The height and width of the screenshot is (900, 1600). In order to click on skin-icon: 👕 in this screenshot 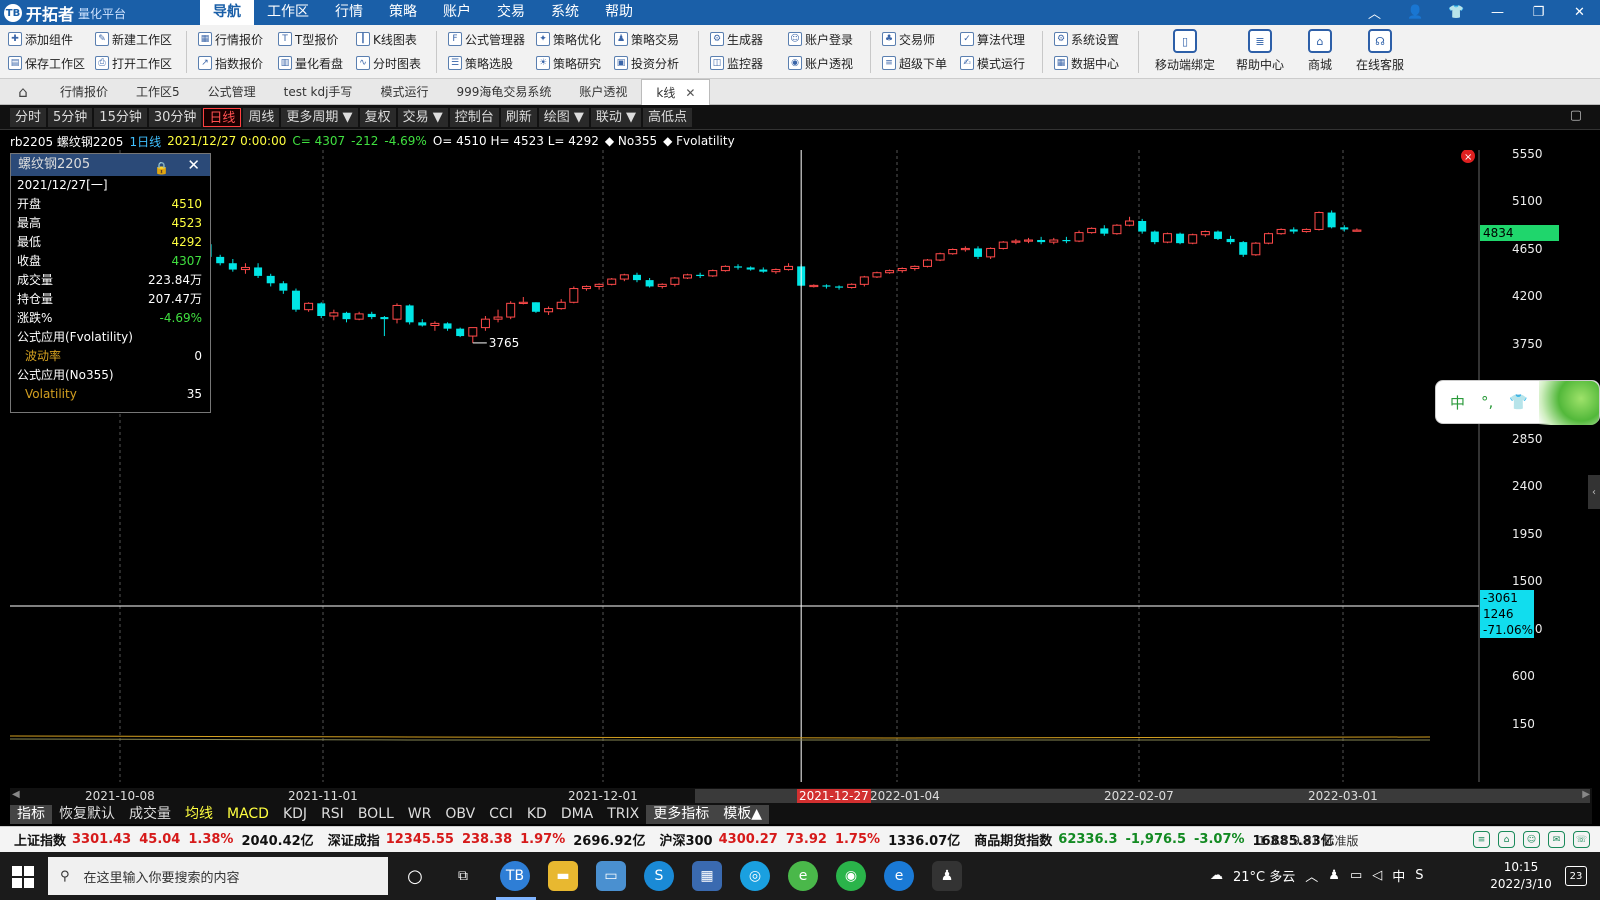, I will do `click(1456, 12)`.